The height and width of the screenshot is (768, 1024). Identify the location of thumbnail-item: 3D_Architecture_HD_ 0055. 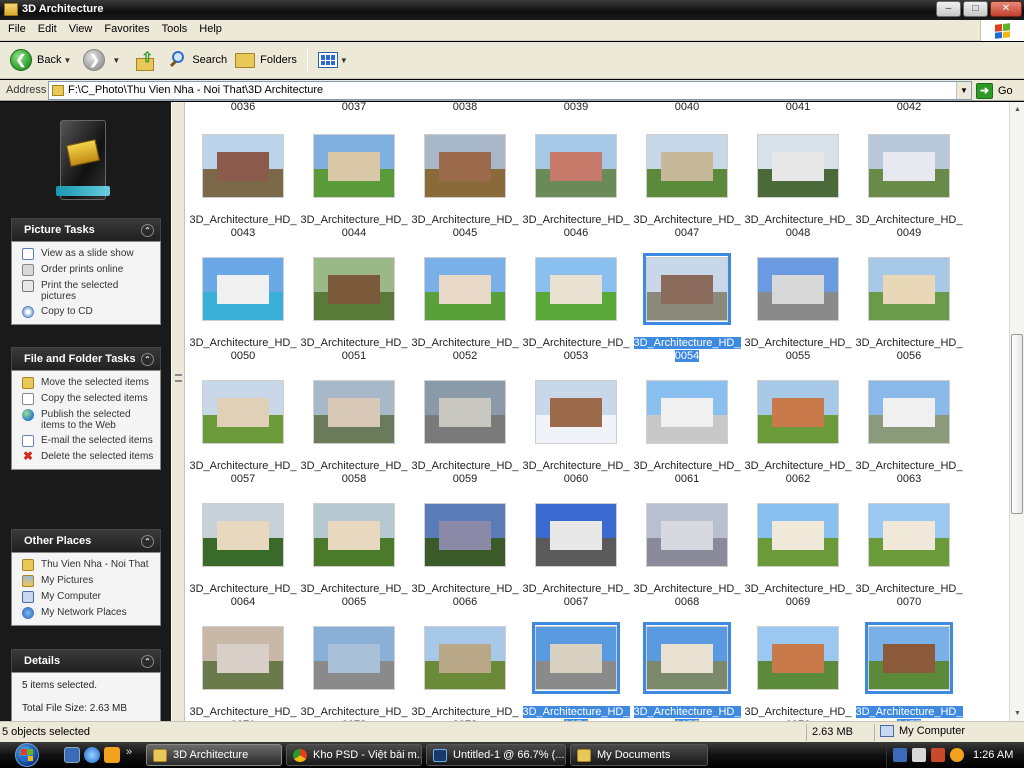
(798, 314).